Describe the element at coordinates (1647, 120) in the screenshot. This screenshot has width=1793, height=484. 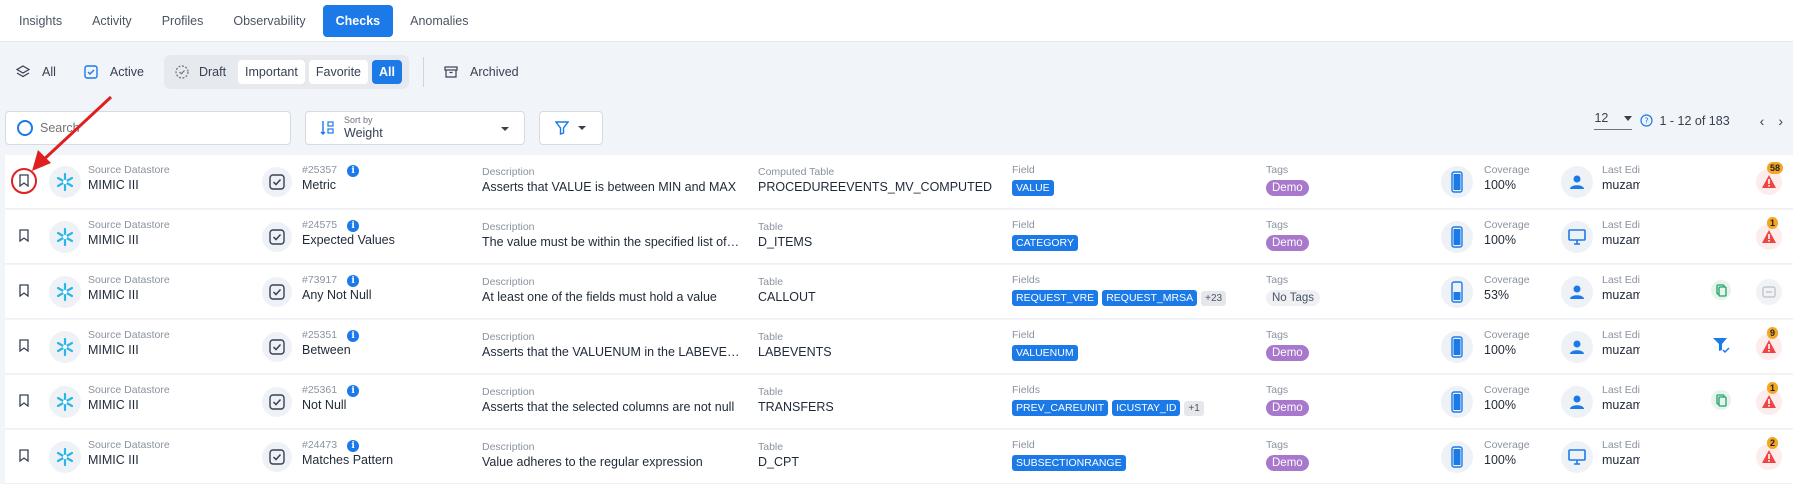
I see `help-icon: ?` at that location.